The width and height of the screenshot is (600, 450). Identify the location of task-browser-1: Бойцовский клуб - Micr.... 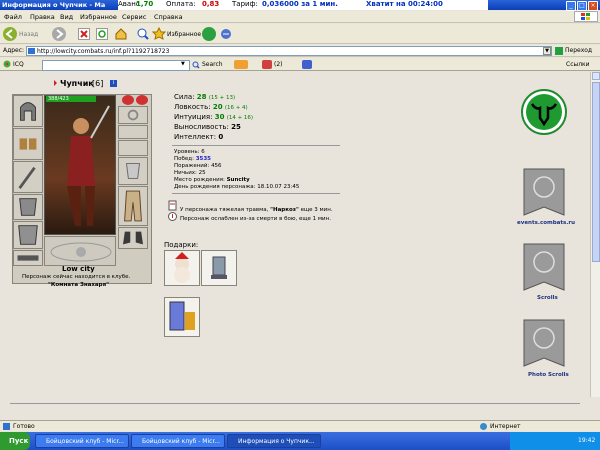
(82, 441).